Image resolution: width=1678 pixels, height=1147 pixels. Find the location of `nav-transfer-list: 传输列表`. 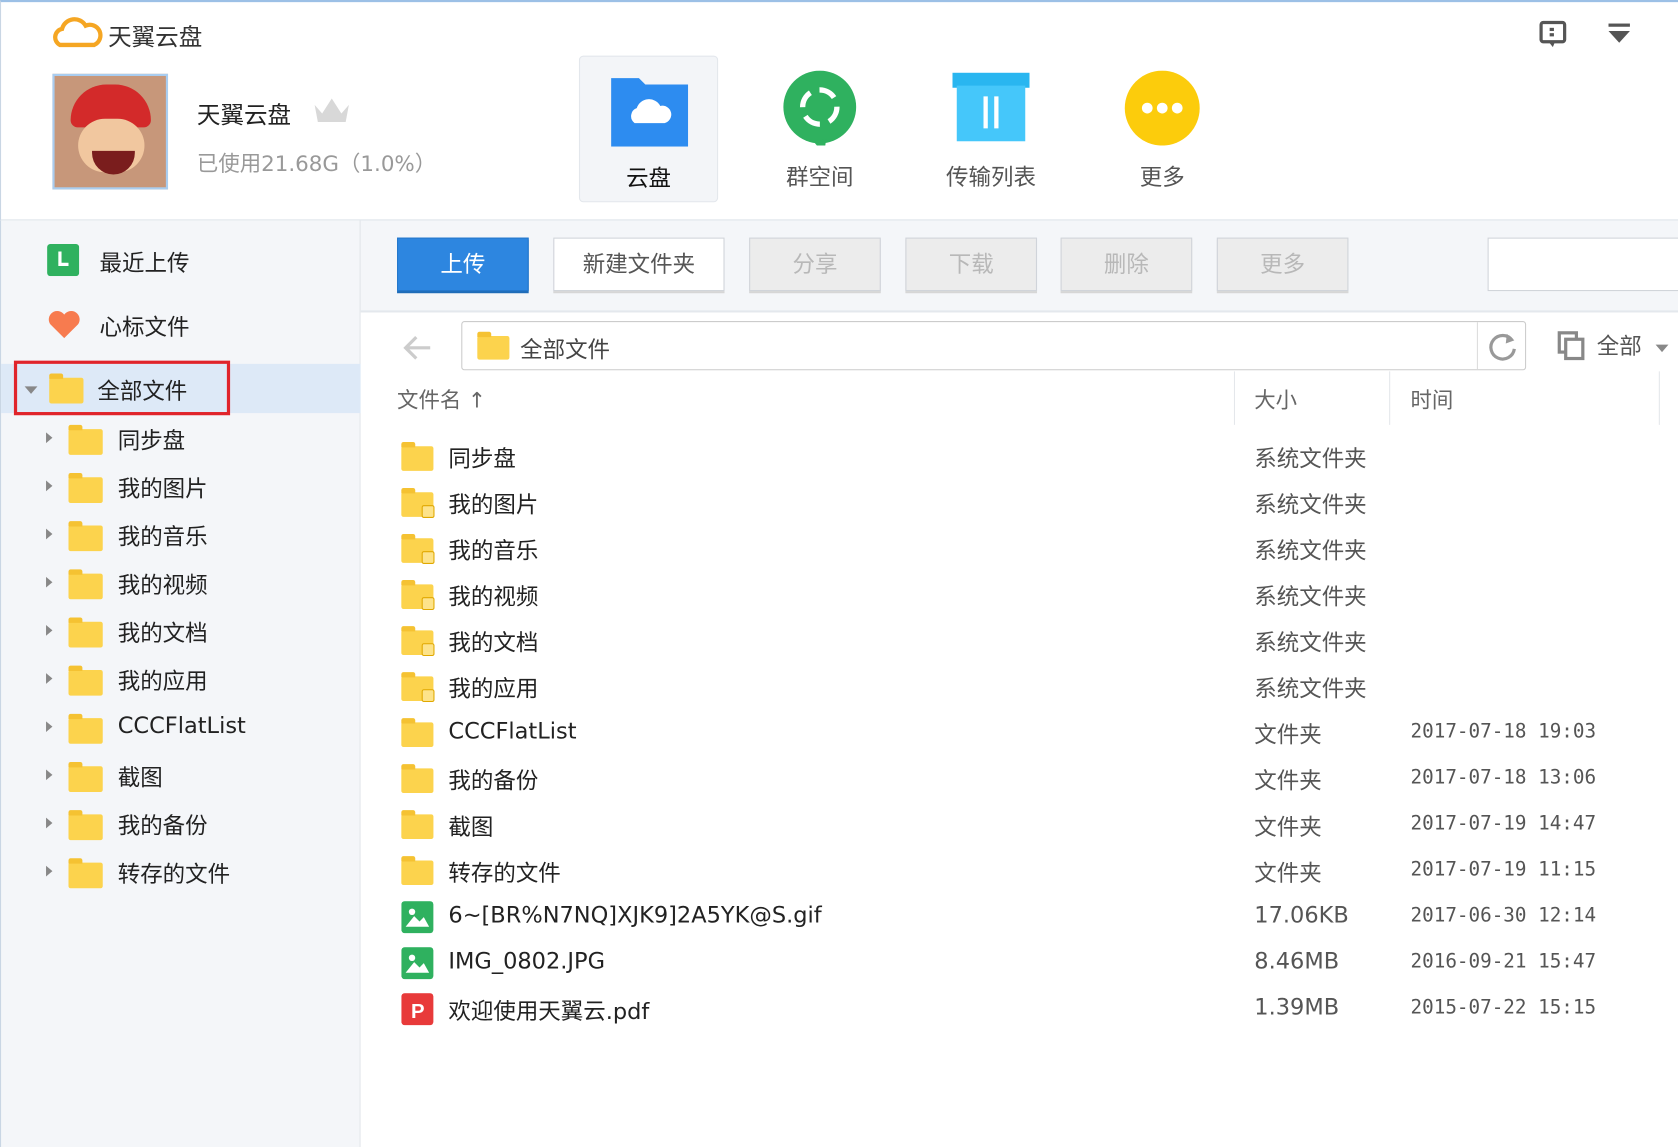

nav-transfer-list: 传输列表 is located at coordinates (990, 129).